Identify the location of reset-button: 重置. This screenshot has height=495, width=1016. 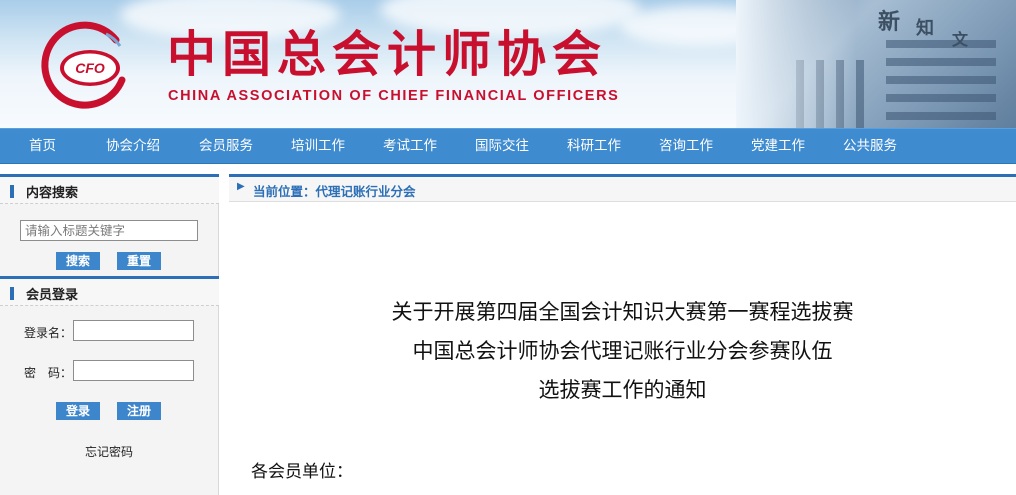
(139, 261).